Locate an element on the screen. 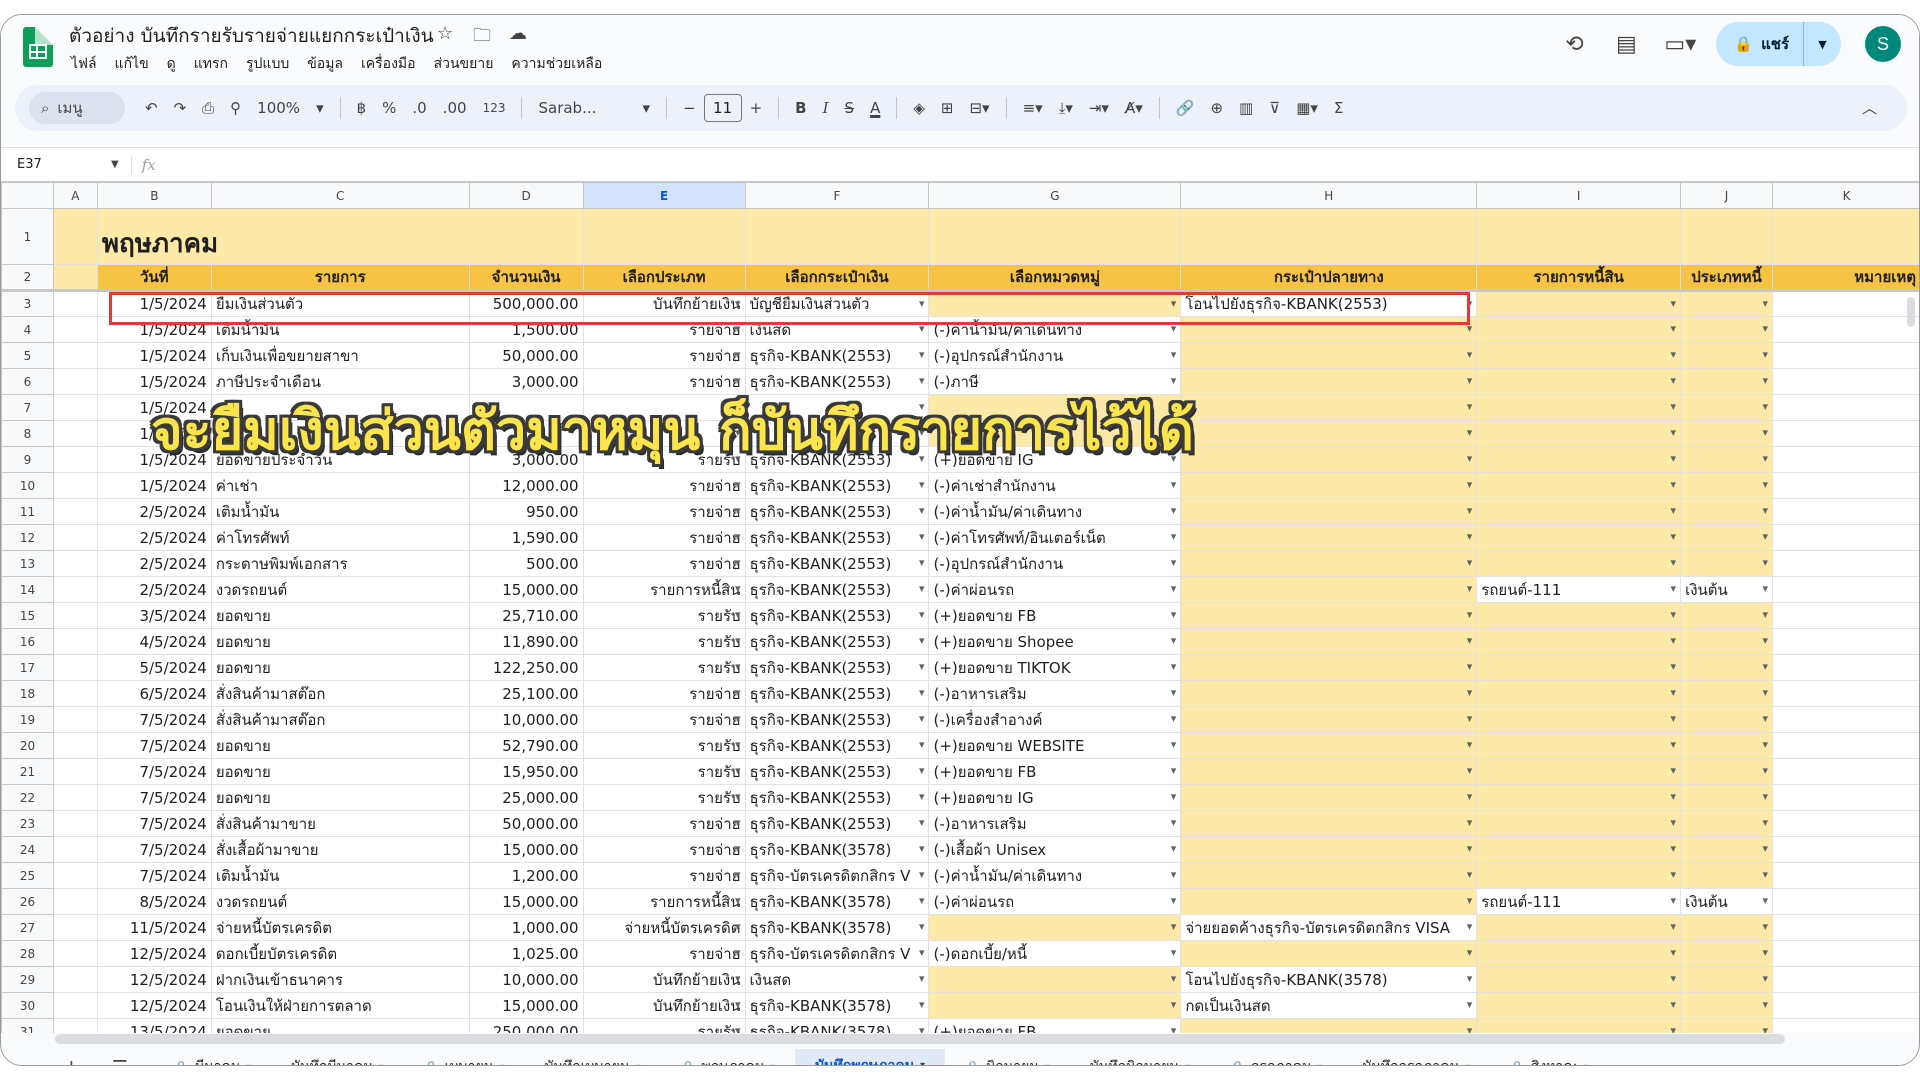 The height and width of the screenshot is (1080, 1920). column-header-e: E is located at coordinates (664, 195).